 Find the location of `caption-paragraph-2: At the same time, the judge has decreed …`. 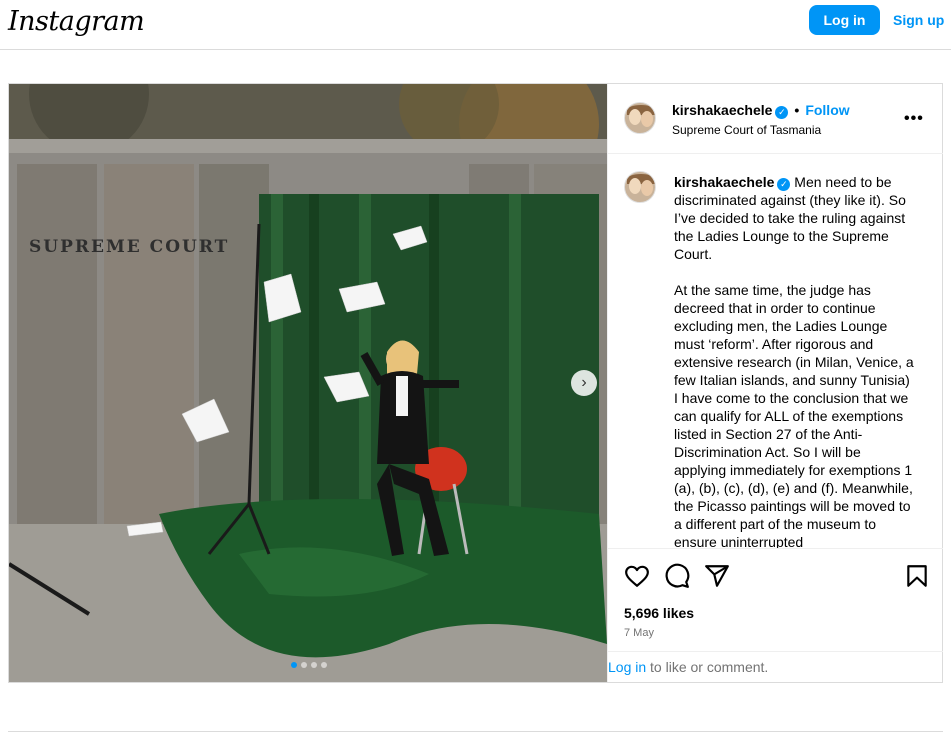

caption-paragraph-2: At the same time, the judge has decreed … is located at coordinates (794, 415).